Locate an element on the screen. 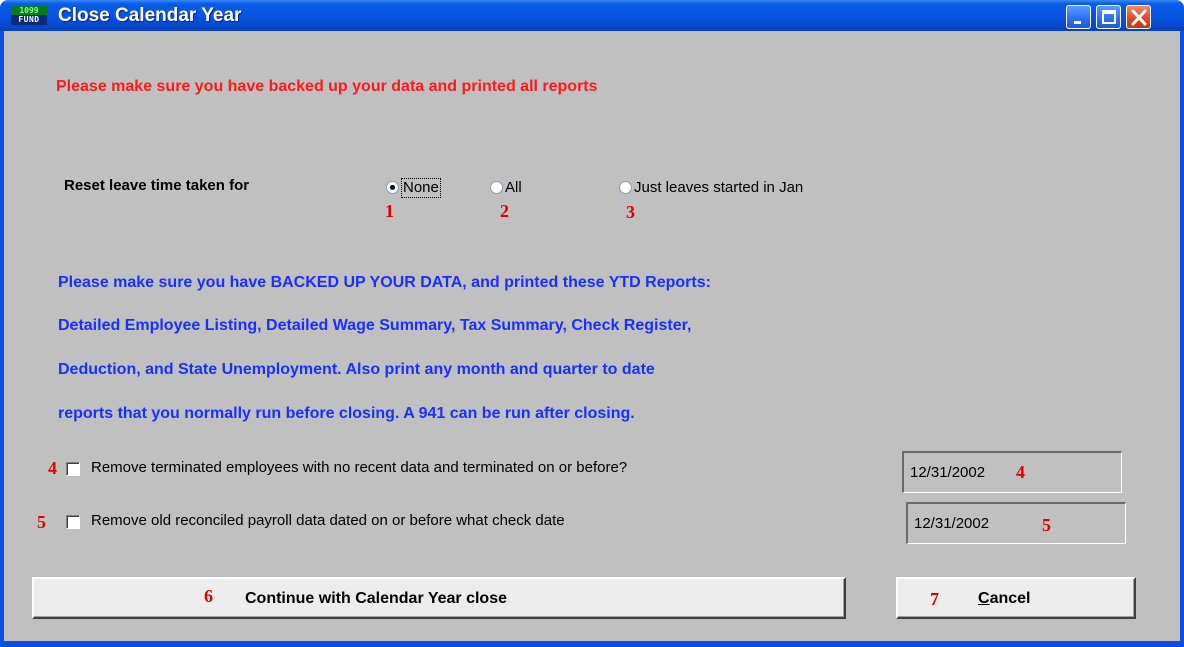 The image size is (1184, 647). check-date-value: 12/31/2002 is located at coordinates (952, 523).